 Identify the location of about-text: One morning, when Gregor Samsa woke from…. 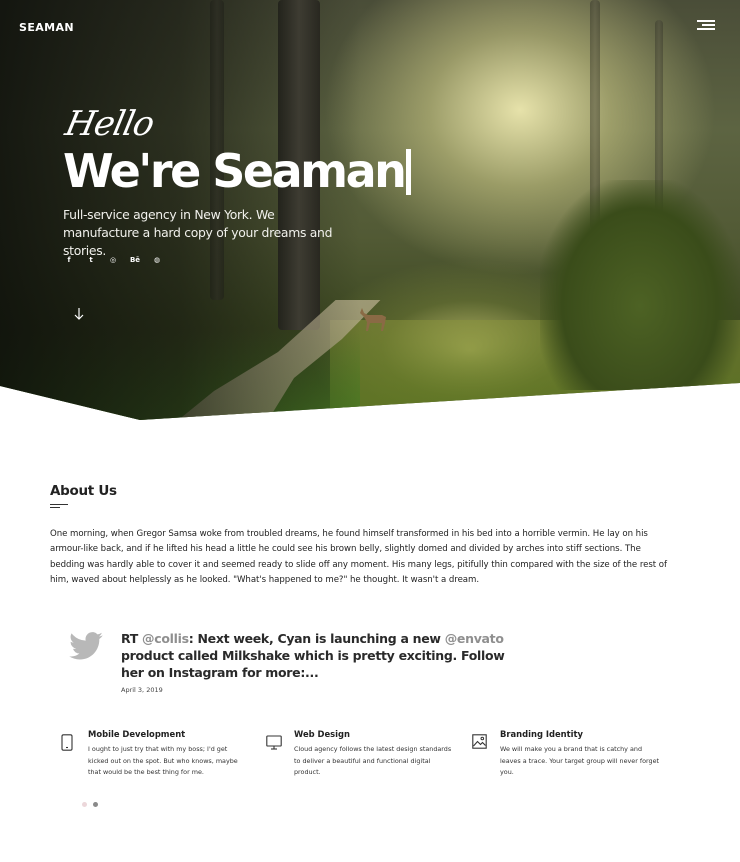
(358, 557).